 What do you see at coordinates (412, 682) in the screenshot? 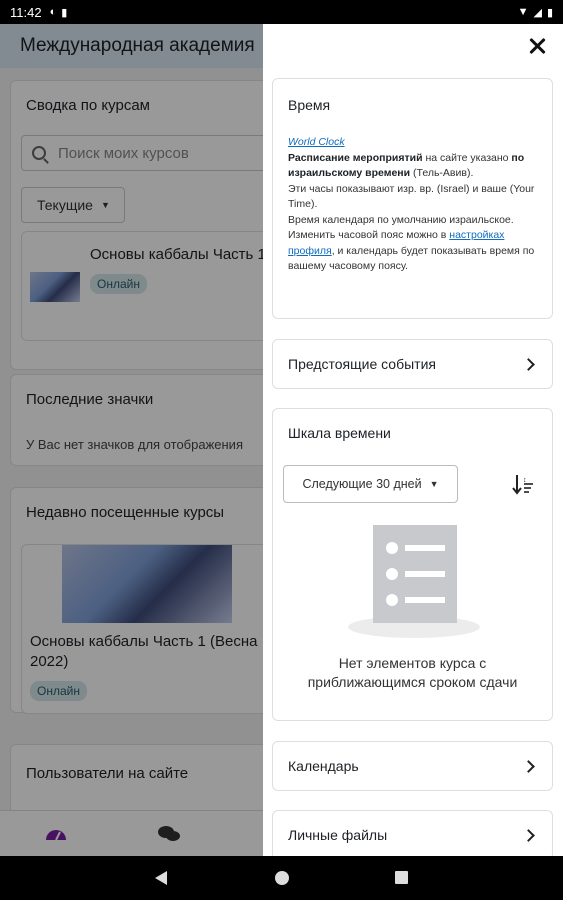
I see `timeline-empty-line-2: приближающимся сроком сдачи` at bounding box center [412, 682].